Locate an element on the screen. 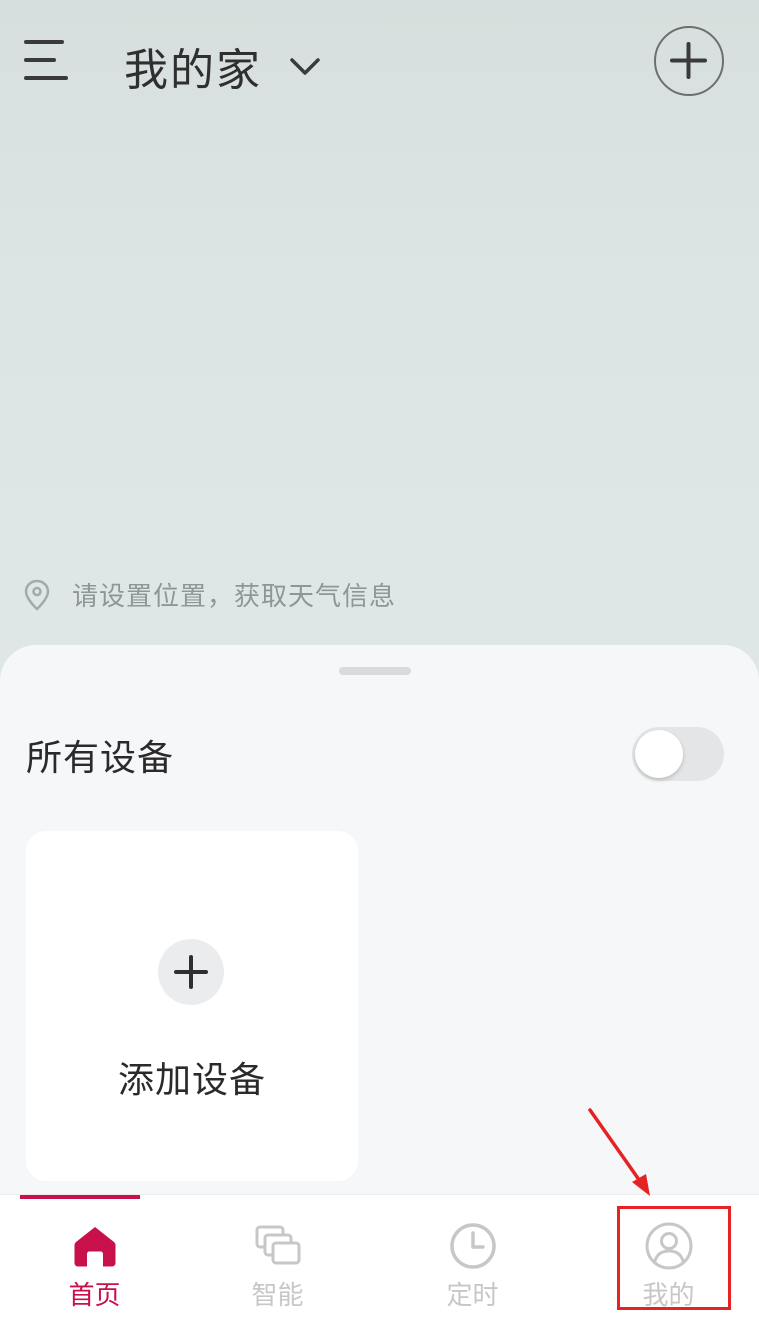 The image size is (759, 1337). bottom-tab-bar: 首页 智能 定时 我的 is located at coordinates (379, 1265).